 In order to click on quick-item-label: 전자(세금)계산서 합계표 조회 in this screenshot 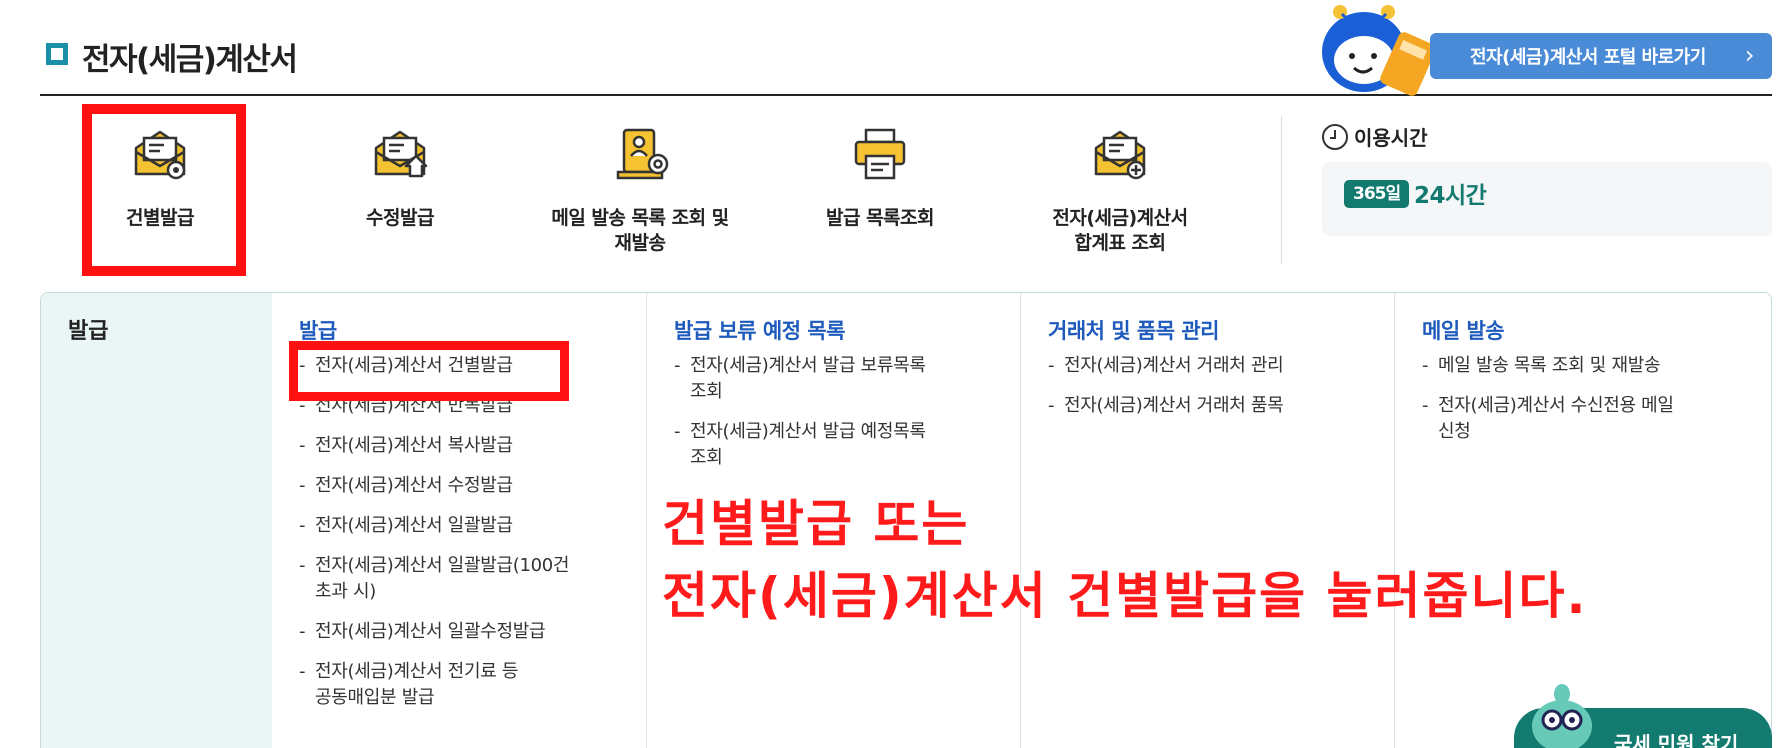, I will do `click(1120, 230)`.